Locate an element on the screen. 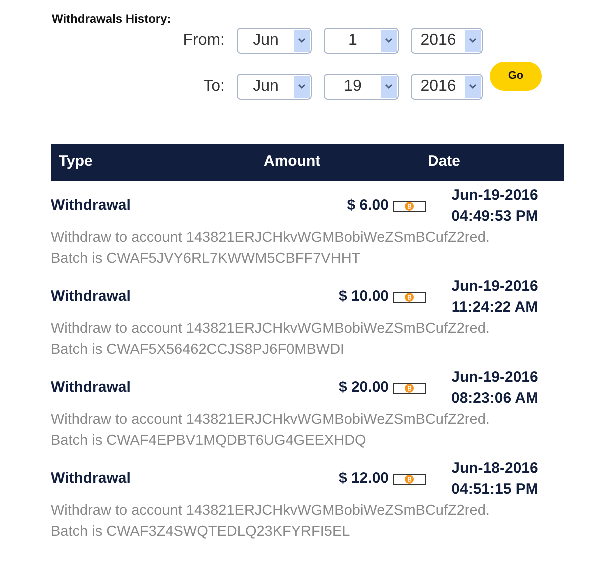  batch-text: Batch is CWAF5JVY6RL7KWWM5CBFF7VHHT is located at coordinates (206, 259).